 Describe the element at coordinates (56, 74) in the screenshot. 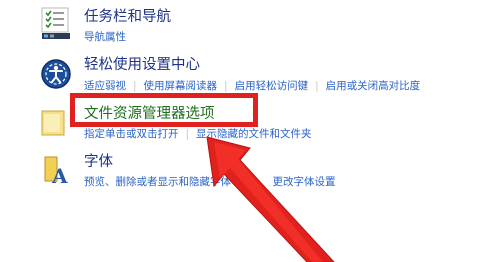

I see `ease-of-access-icon` at that location.